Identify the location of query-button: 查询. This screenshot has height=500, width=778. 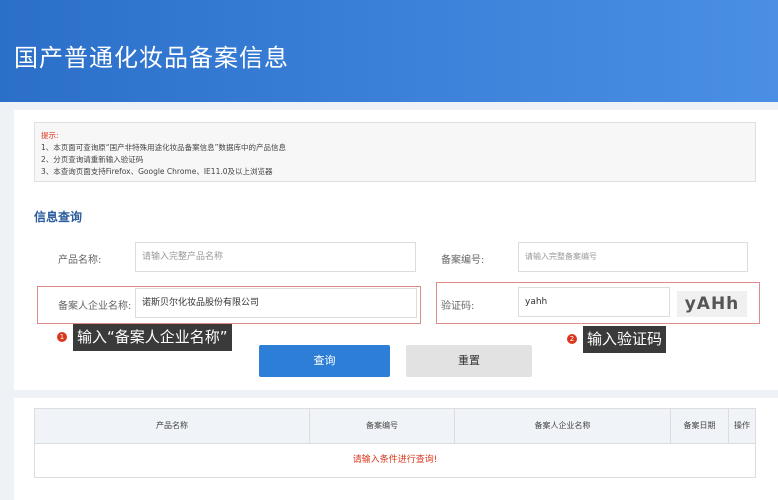
(324, 361).